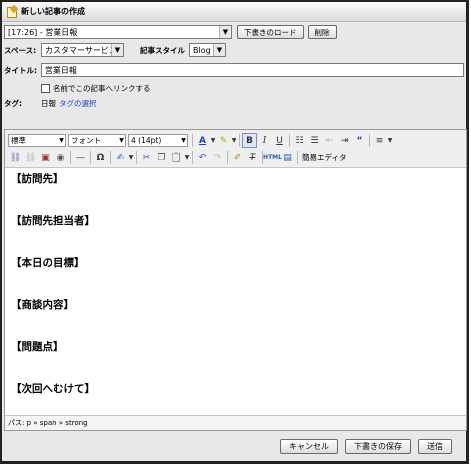  I want to click on bold-icon: B, so click(249, 140).